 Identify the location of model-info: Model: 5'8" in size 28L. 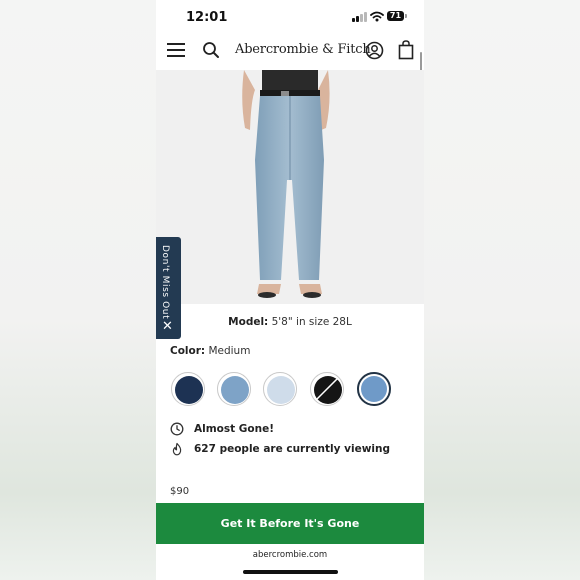
(290, 322).